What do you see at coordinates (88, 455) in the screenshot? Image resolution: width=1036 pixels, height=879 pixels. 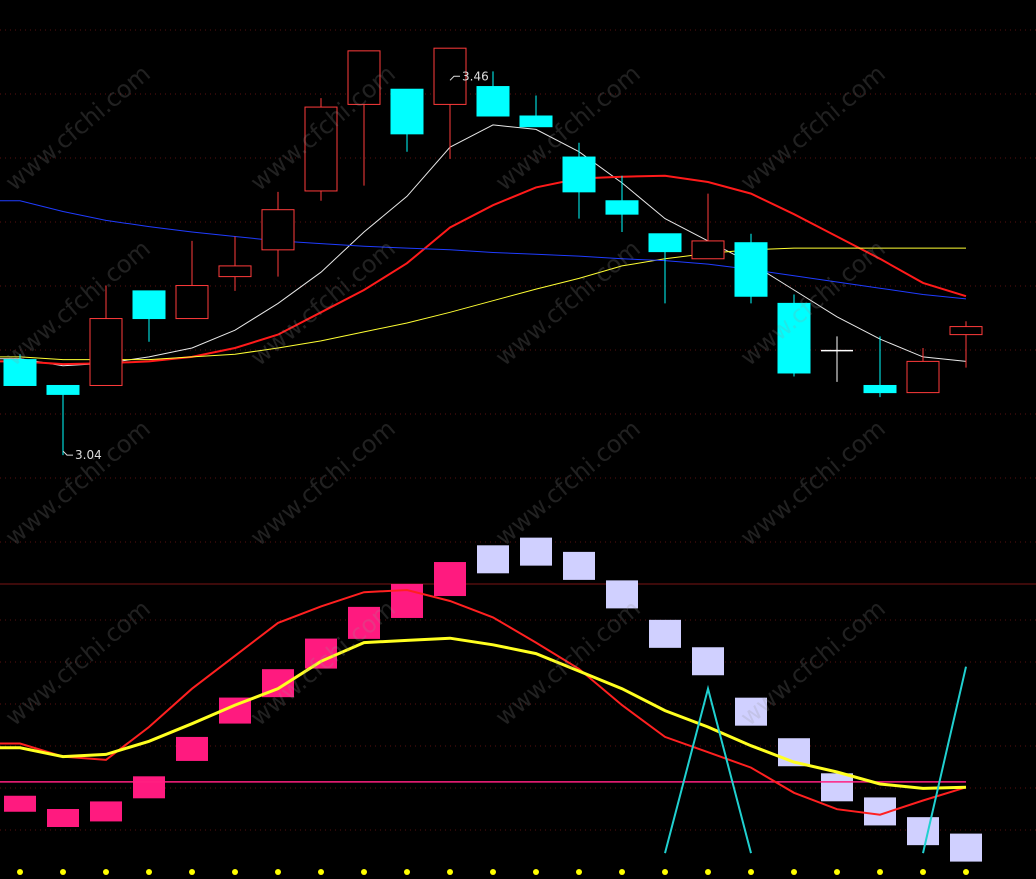 I see `low-price-label: 3.04` at bounding box center [88, 455].